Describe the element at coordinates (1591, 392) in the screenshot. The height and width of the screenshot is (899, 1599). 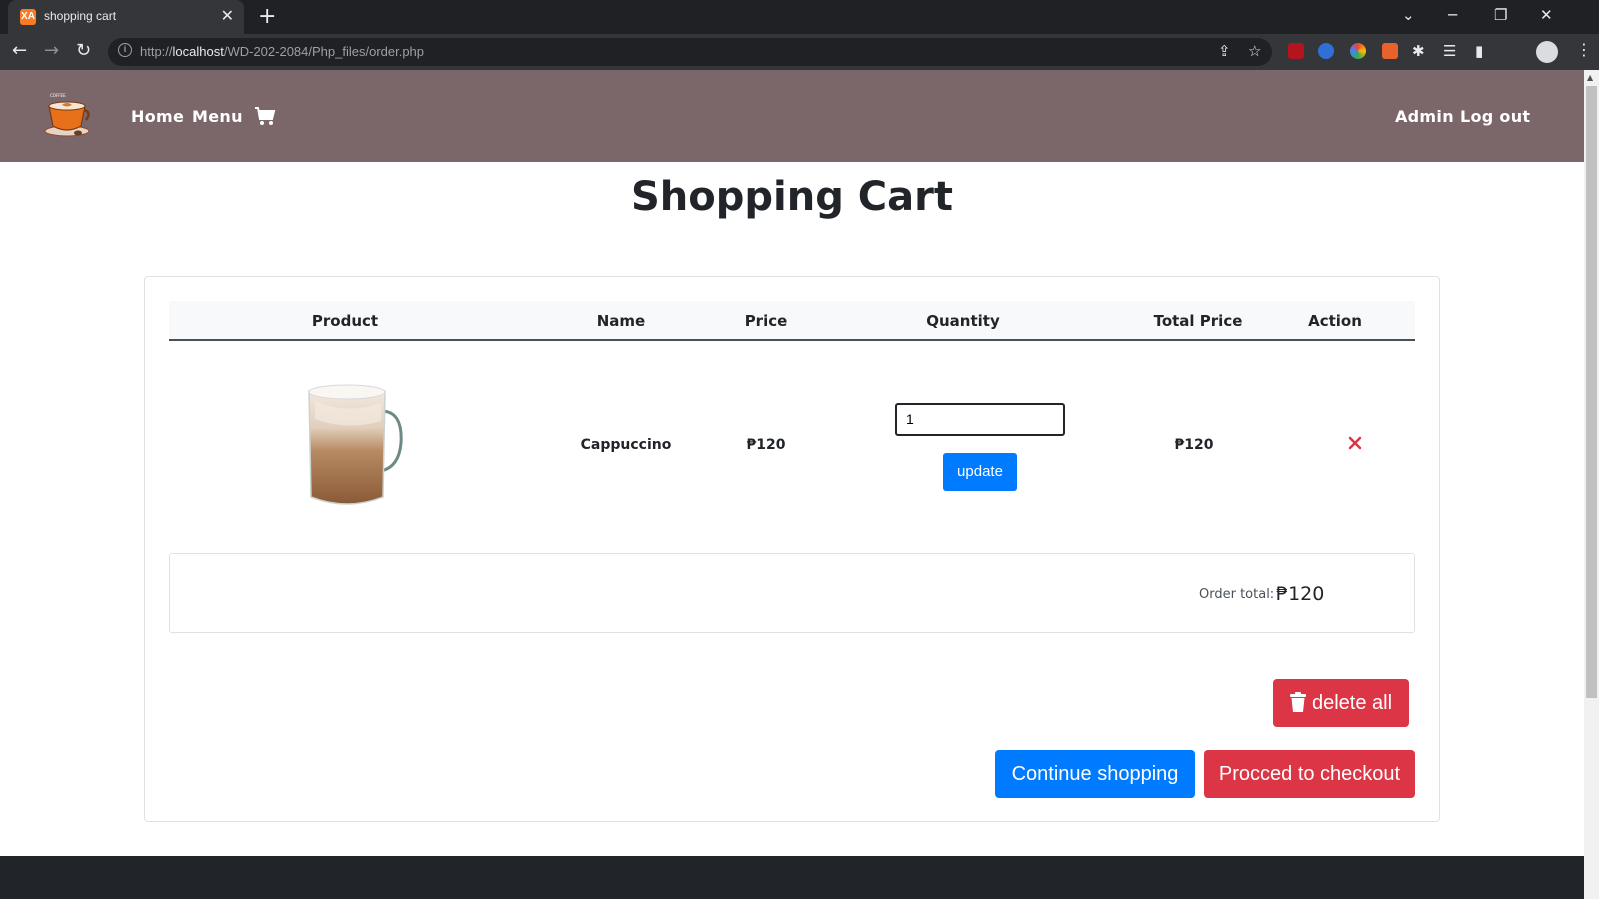
I see `scrollbar-thumb` at that location.